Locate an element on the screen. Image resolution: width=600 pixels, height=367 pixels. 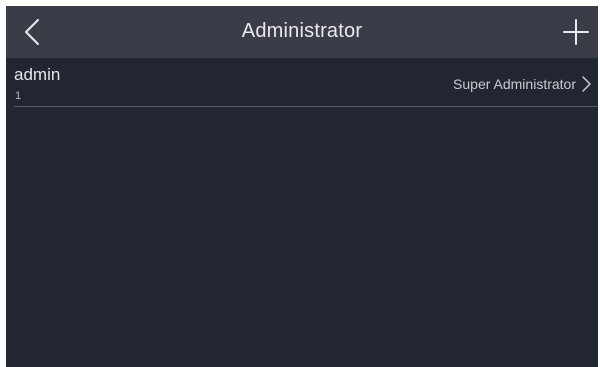
list-item-admin: admin 1 Super Administrator is located at coordinates (302, 83).